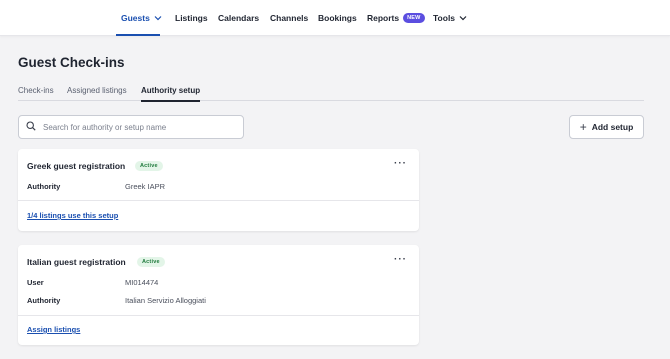 This screenshot has width=670, height=359. Describe the element at coordinates (31, 127) in the screenshot. I see `search-icon` at that location.